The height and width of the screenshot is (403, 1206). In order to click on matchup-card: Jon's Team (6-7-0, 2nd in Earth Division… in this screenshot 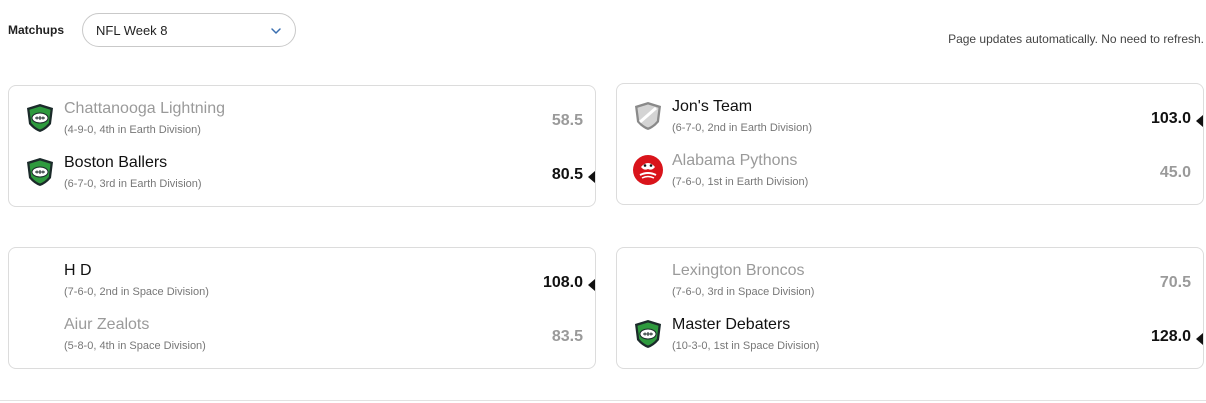, I will do `click(910, 144)`.